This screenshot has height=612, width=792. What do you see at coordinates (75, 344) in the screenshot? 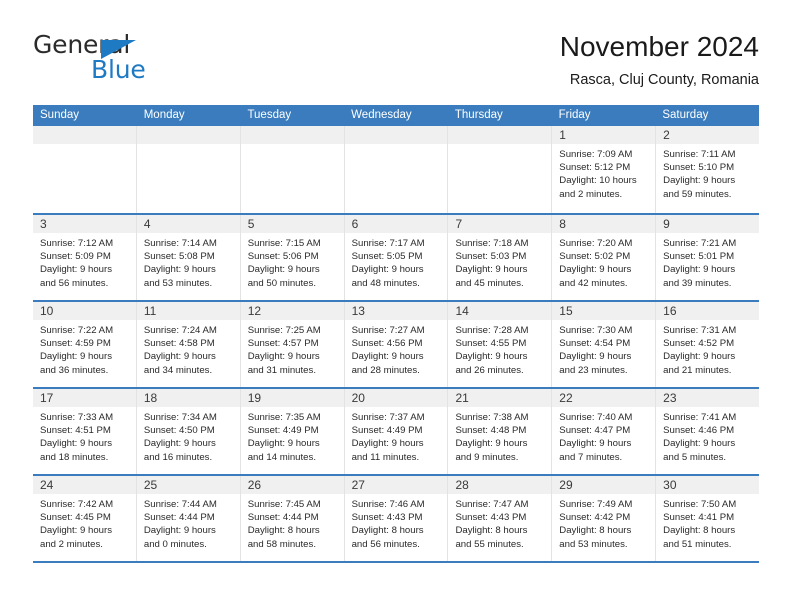
I see `sunset-text: Sunset: 4:59 PM` at bounding box center [75, 344].